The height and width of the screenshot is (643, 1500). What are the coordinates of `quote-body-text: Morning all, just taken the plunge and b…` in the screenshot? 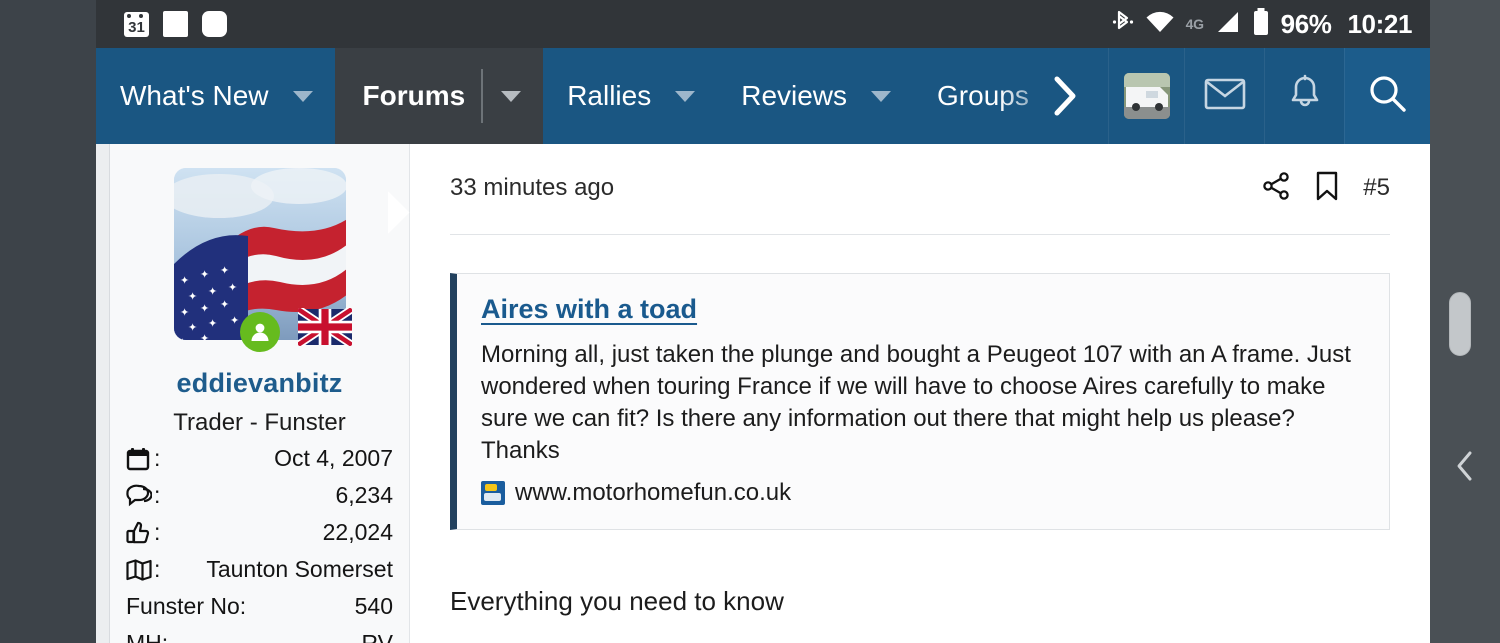 It's located at (916, 402).